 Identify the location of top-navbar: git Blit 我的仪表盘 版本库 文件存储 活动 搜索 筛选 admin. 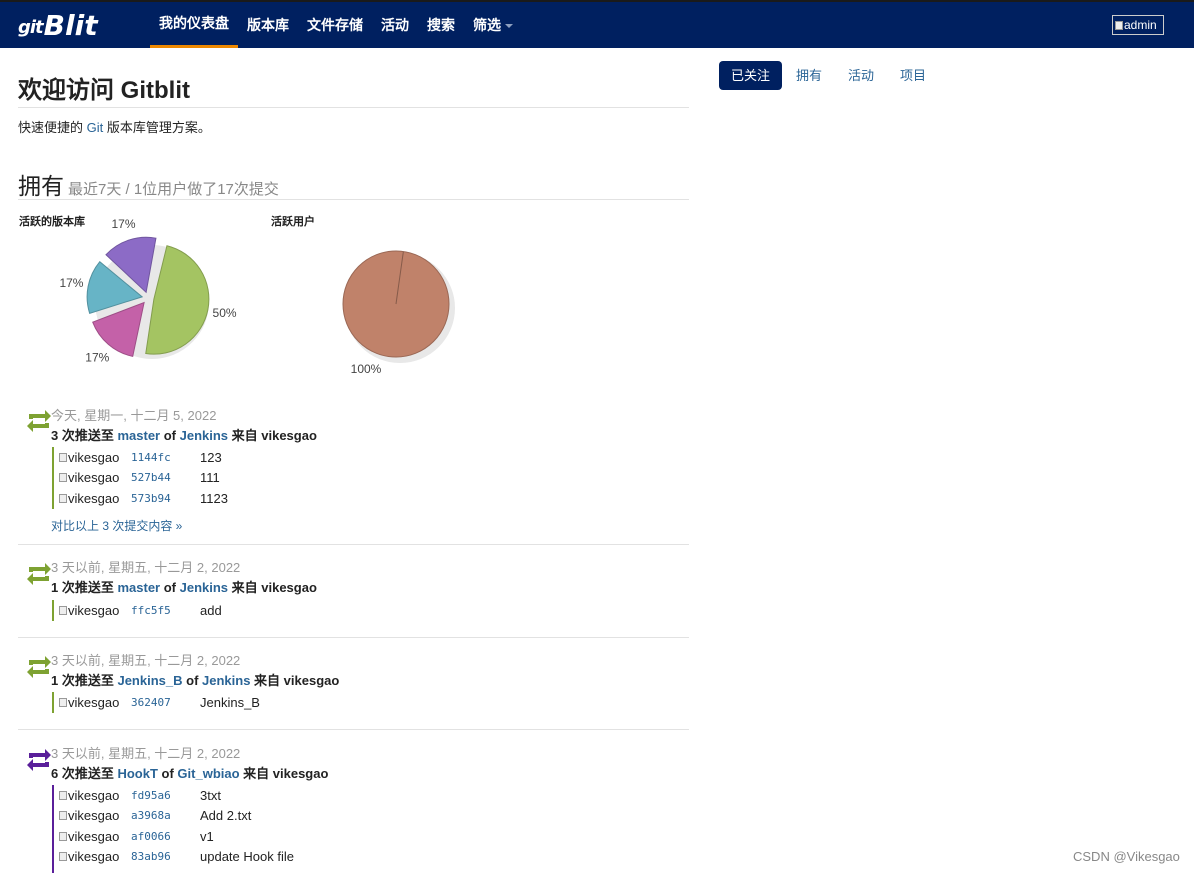
(597, 24).